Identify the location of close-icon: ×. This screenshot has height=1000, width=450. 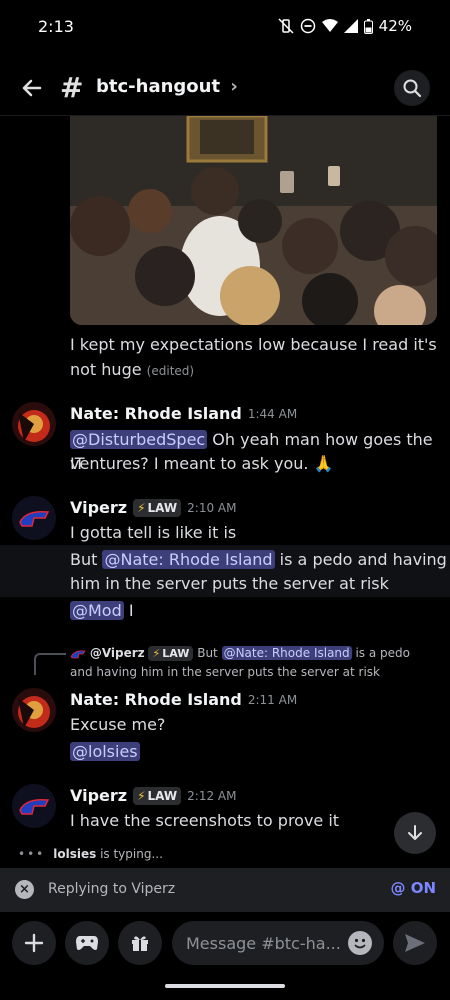
(24, 889).